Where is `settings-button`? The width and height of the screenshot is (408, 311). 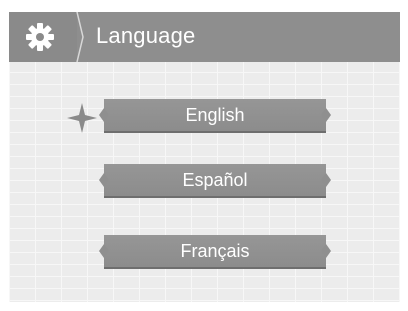 settings-button is located at coordinates (43, 37).